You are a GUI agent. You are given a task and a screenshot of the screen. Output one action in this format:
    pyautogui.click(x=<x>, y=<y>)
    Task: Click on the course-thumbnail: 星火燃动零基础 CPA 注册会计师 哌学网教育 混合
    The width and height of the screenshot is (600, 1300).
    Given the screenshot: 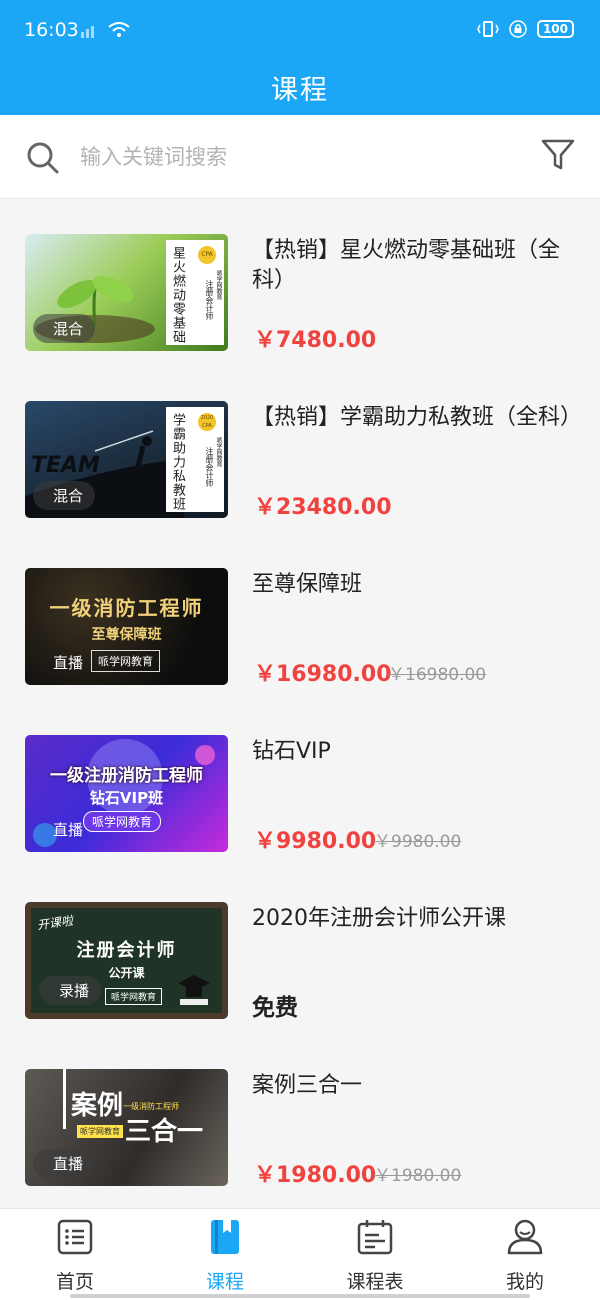 What is the action you would take?
    pyautogui.click(x=126, y=292)
    